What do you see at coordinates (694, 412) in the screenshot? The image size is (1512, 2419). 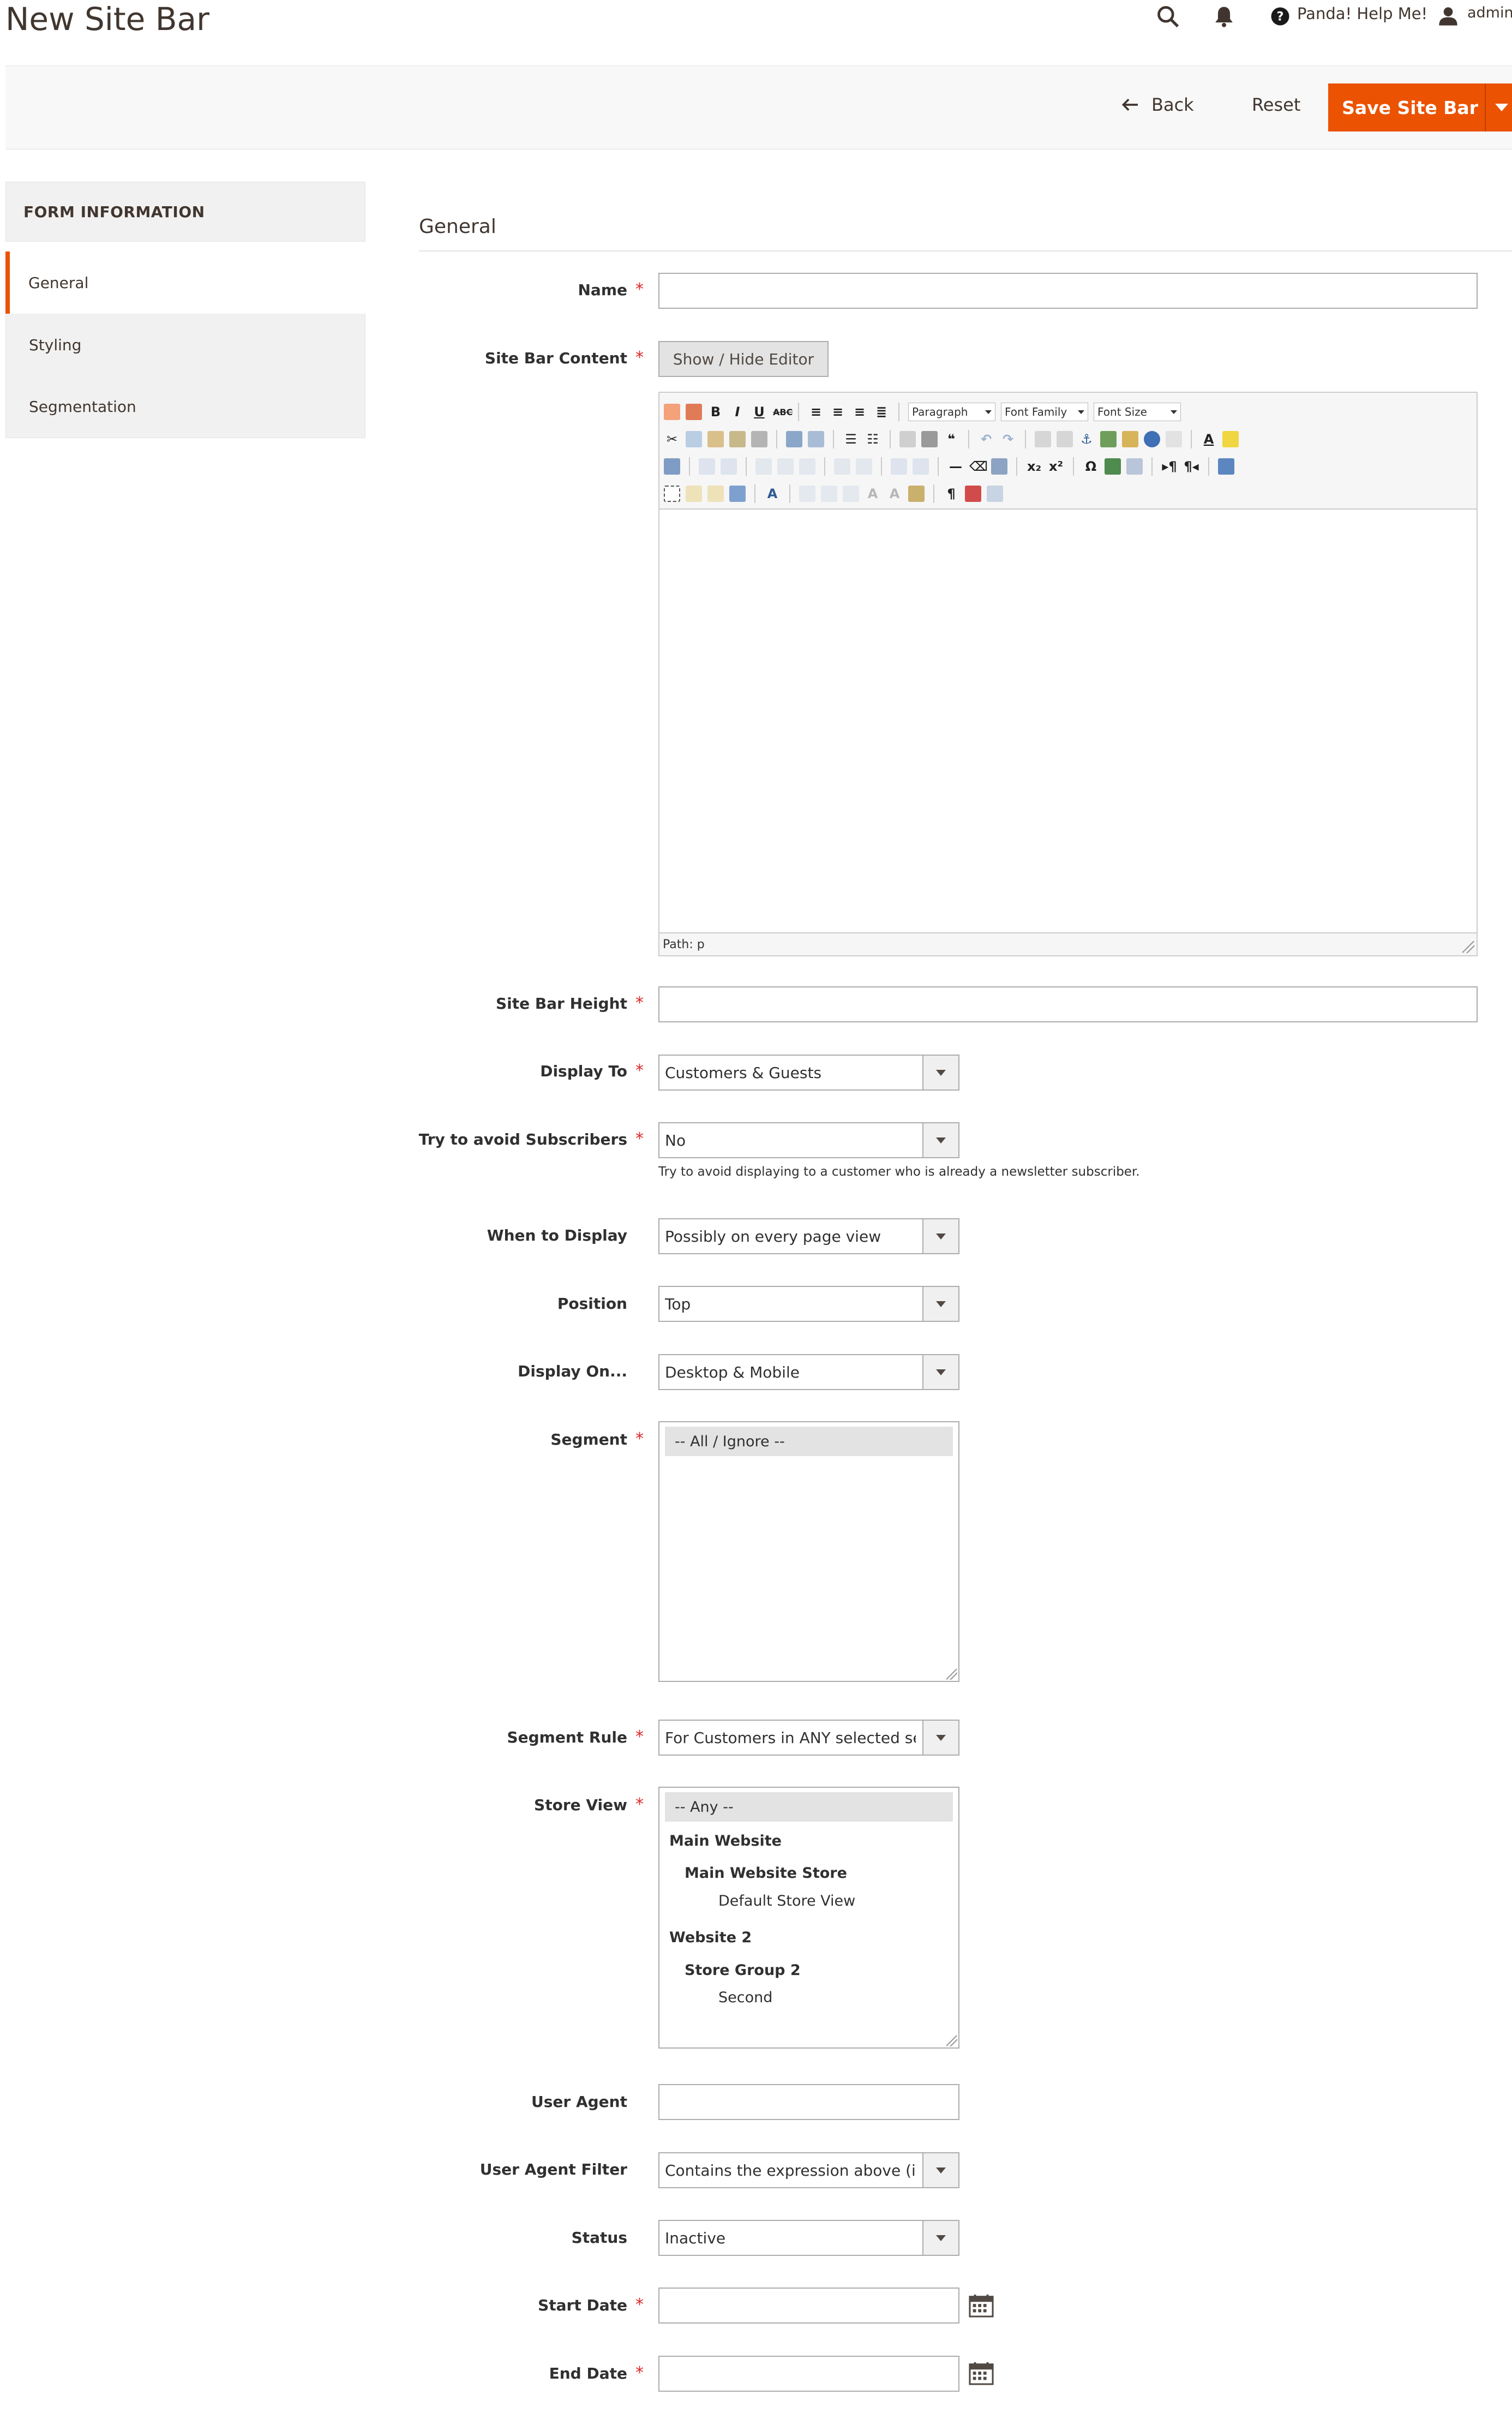 I see `insert-variable-icon` at bounding box center [694, 412].